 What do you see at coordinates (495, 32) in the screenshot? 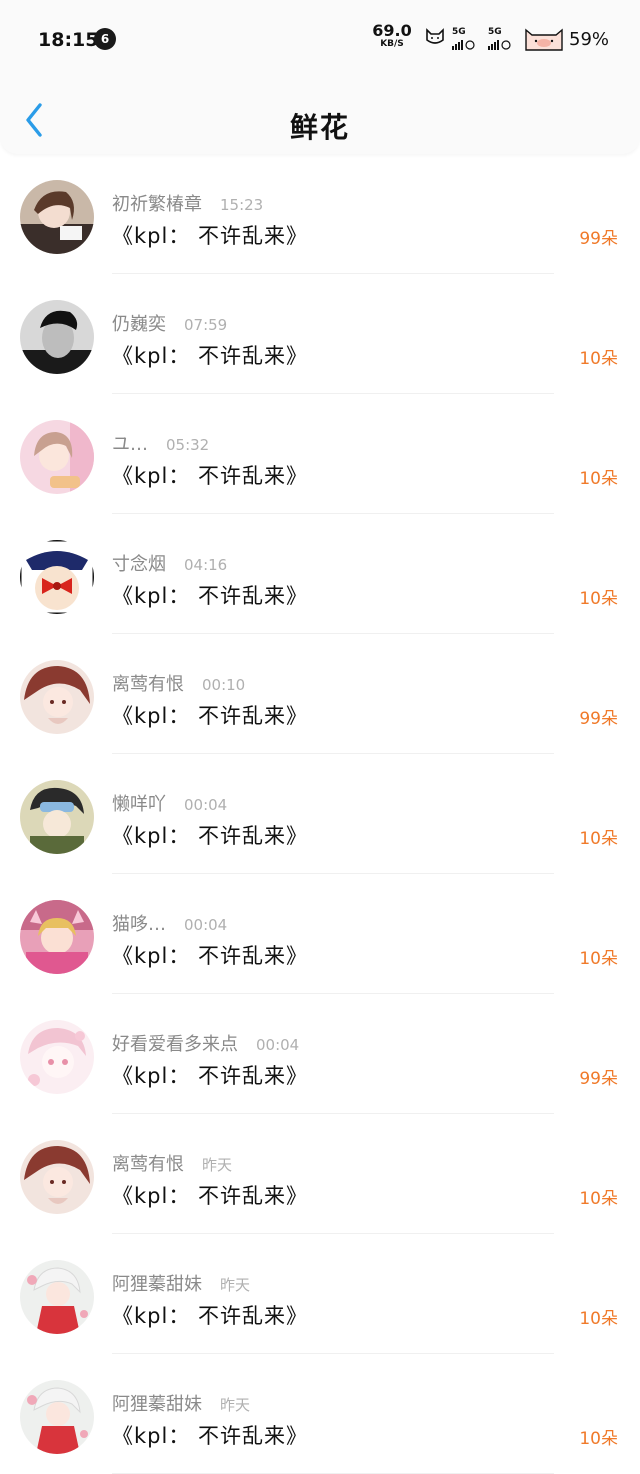
I see `signal-2-label: 5G` at bounding box center [495, 32].